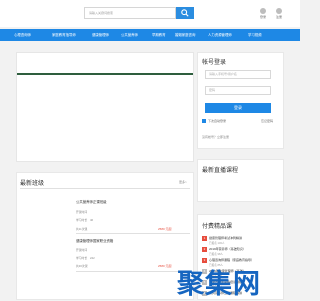 The width and height of the screenshot is (320, 301). Describe the element at coordinates (92, 220) in the screenshot. I see `class-item-meta: 46` at that location.